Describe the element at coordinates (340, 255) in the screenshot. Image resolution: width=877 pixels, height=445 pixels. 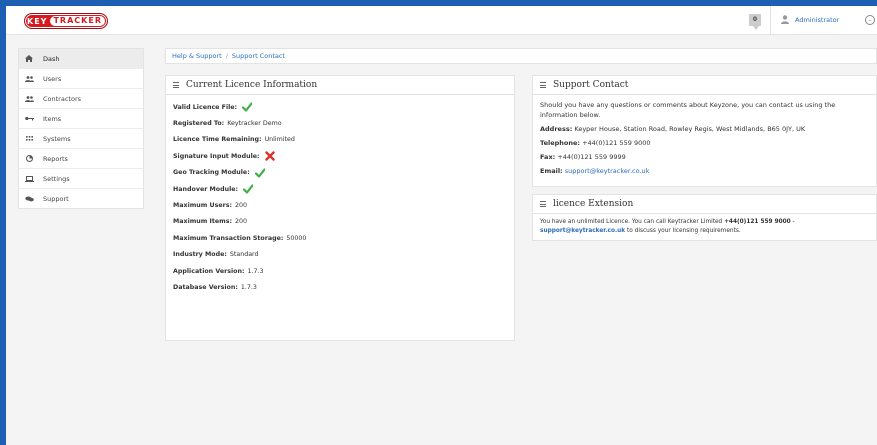
I see `licence-row: Industry Mode: Standard` at that location.